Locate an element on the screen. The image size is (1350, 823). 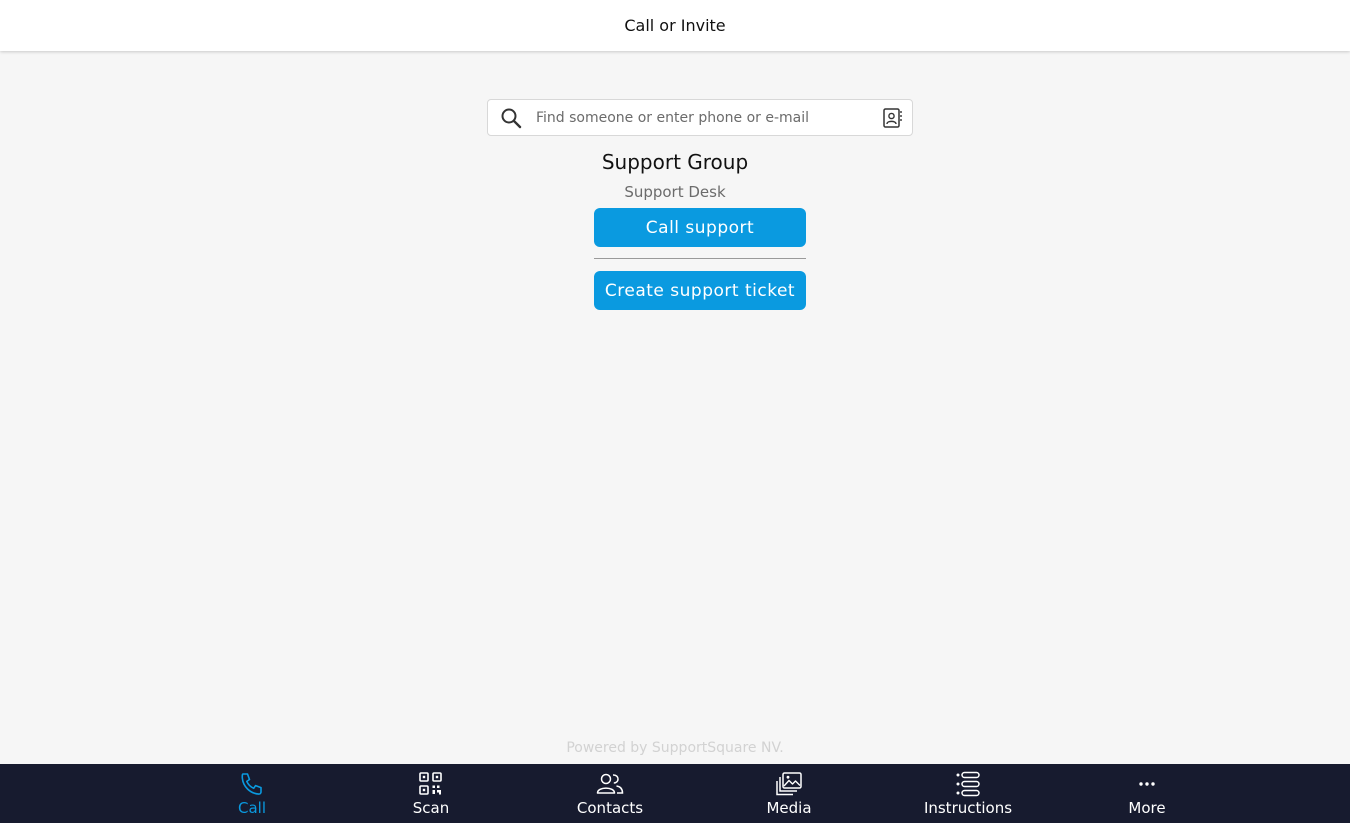
page-title: Call or Invite is located at coordinates (675, 25).